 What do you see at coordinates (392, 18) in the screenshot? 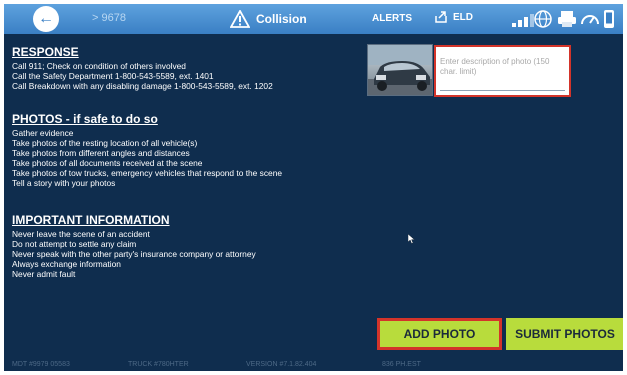
I see `alerts-button: ALERTS` at bounding box center [392, 18].